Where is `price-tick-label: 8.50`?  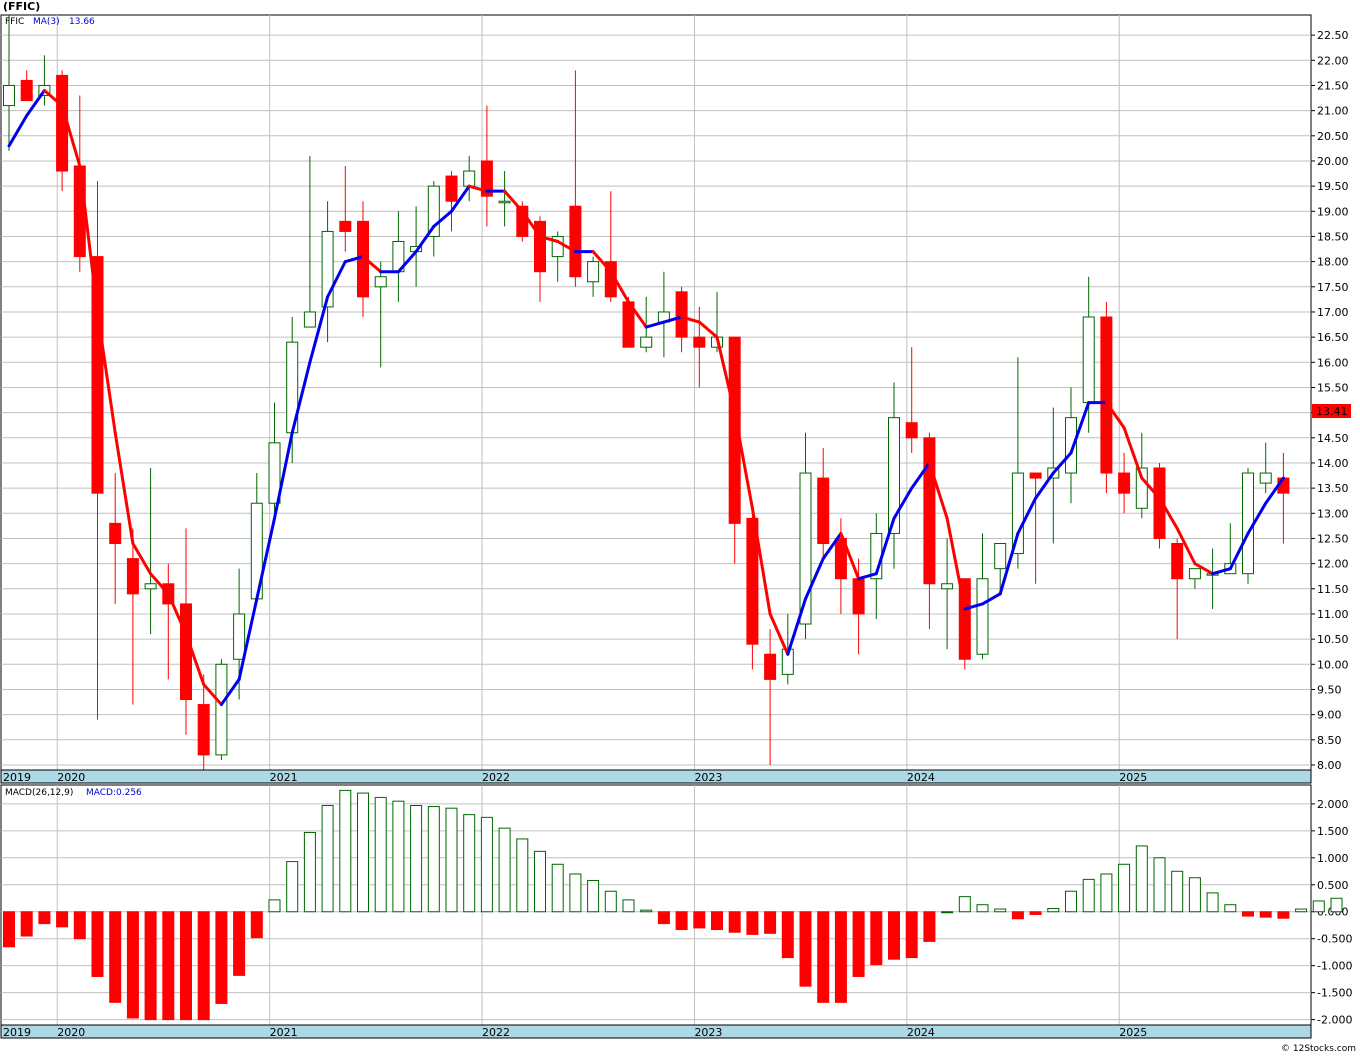
price-tick-label: 8.50 is located at coordinates (1329, 740).